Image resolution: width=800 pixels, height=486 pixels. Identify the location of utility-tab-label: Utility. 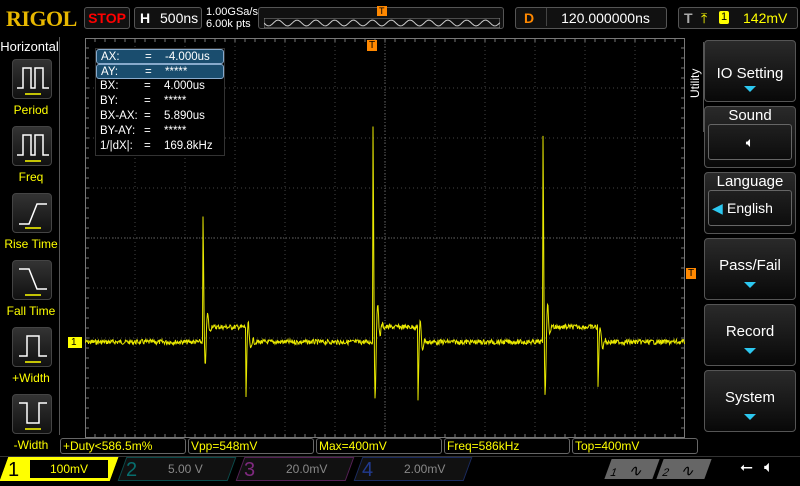
(695, 83).